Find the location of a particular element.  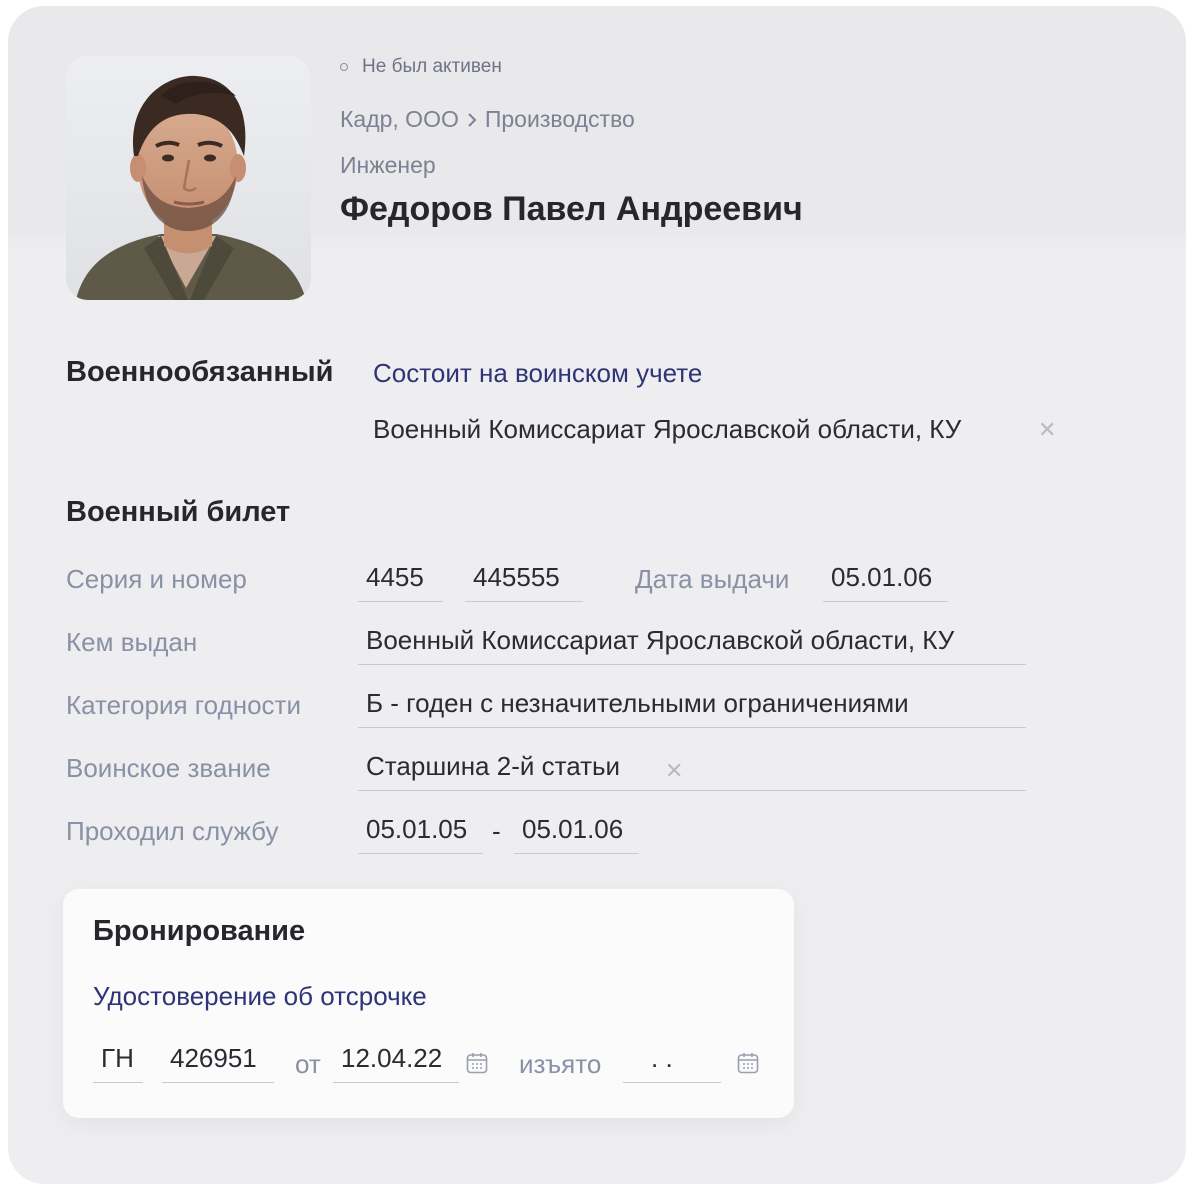

withdrawn-label: изъято is located at coordinates (560, 1064).